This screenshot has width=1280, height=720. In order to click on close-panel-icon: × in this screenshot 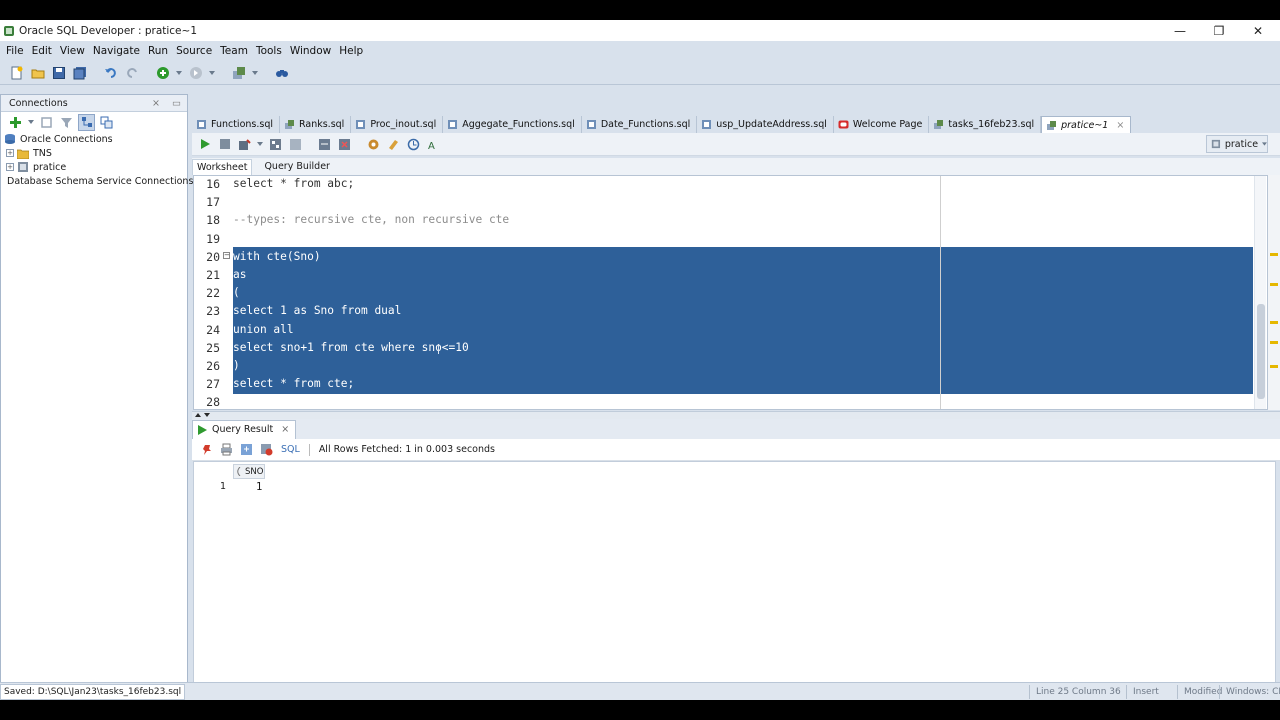, I will do `click(156, 103)`.